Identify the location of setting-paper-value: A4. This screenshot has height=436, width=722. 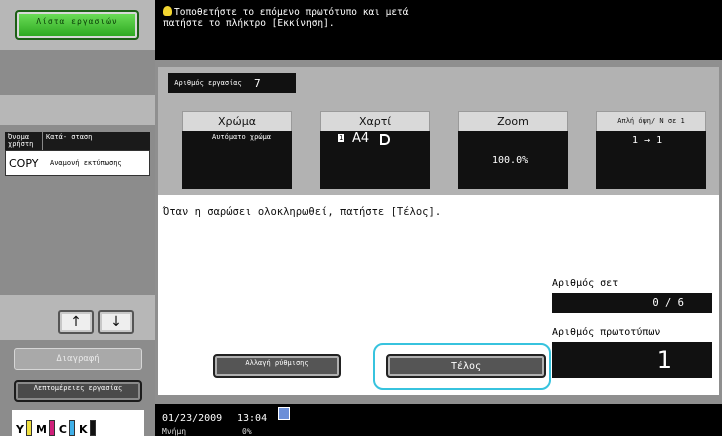
(361, 138).